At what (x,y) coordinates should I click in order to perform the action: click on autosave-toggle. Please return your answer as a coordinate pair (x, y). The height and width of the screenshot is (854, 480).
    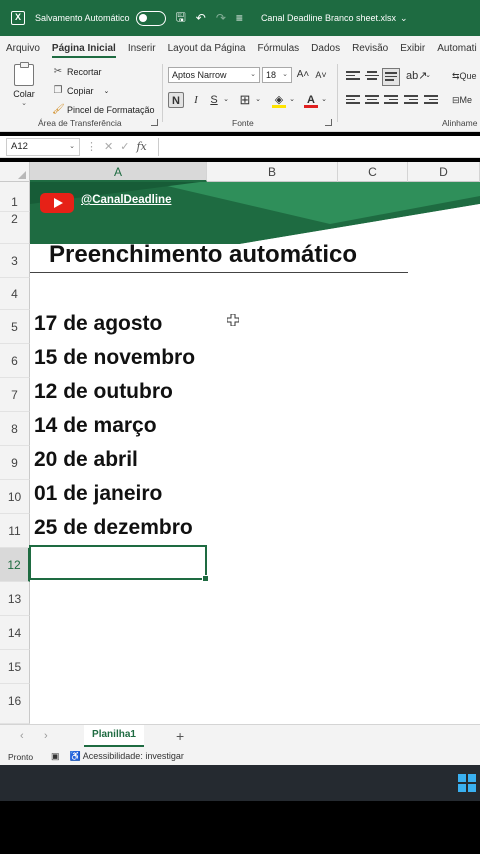
    Looking at the image, I should click on (150, 18).